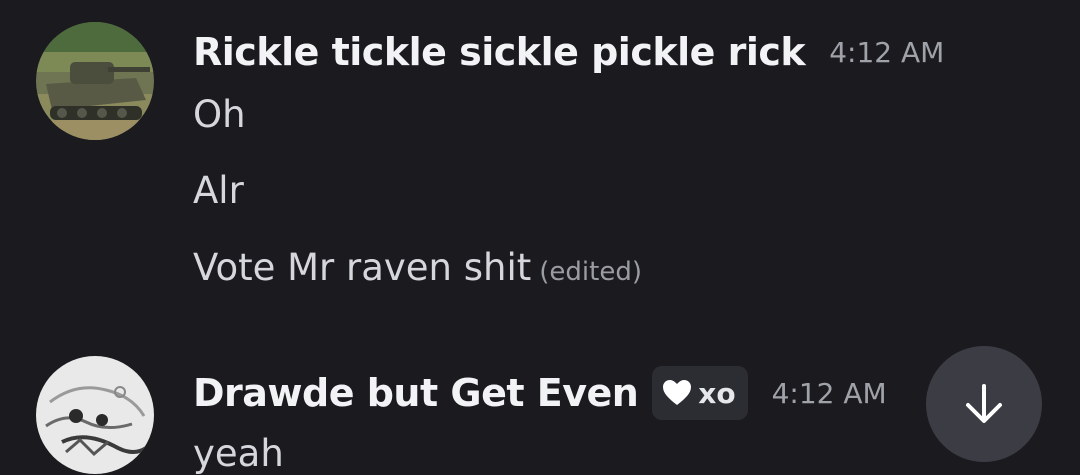 This screenshot has height=475, width=1080. What do you see at coordinates (416, 393) in the screenshot?
I see `username: Drawde but Get Even` at bounding box center [416, 393].